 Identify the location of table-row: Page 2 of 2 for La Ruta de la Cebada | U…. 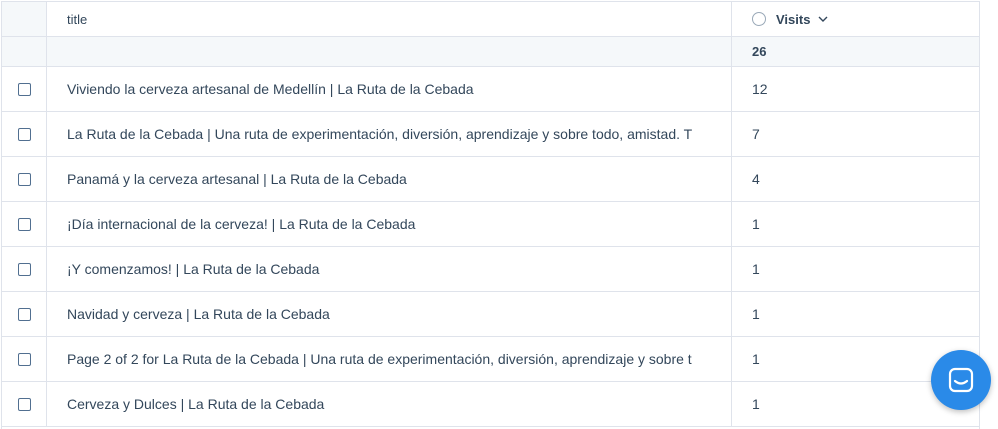
(490, 359).